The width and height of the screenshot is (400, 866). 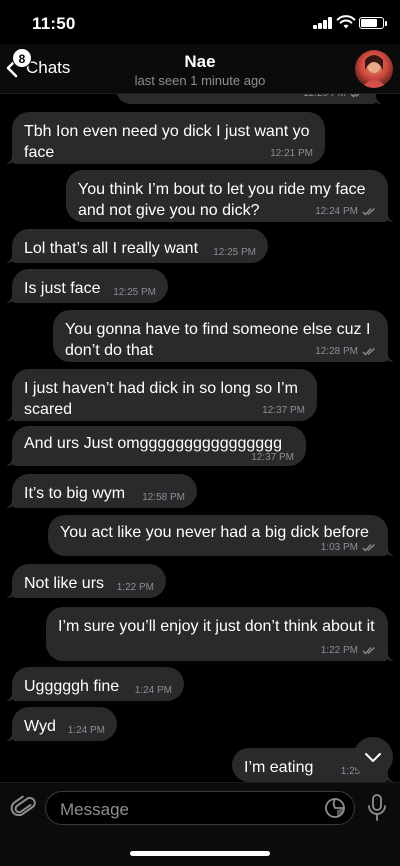 I want to click on battery-tip, so click(x=386, y=23).